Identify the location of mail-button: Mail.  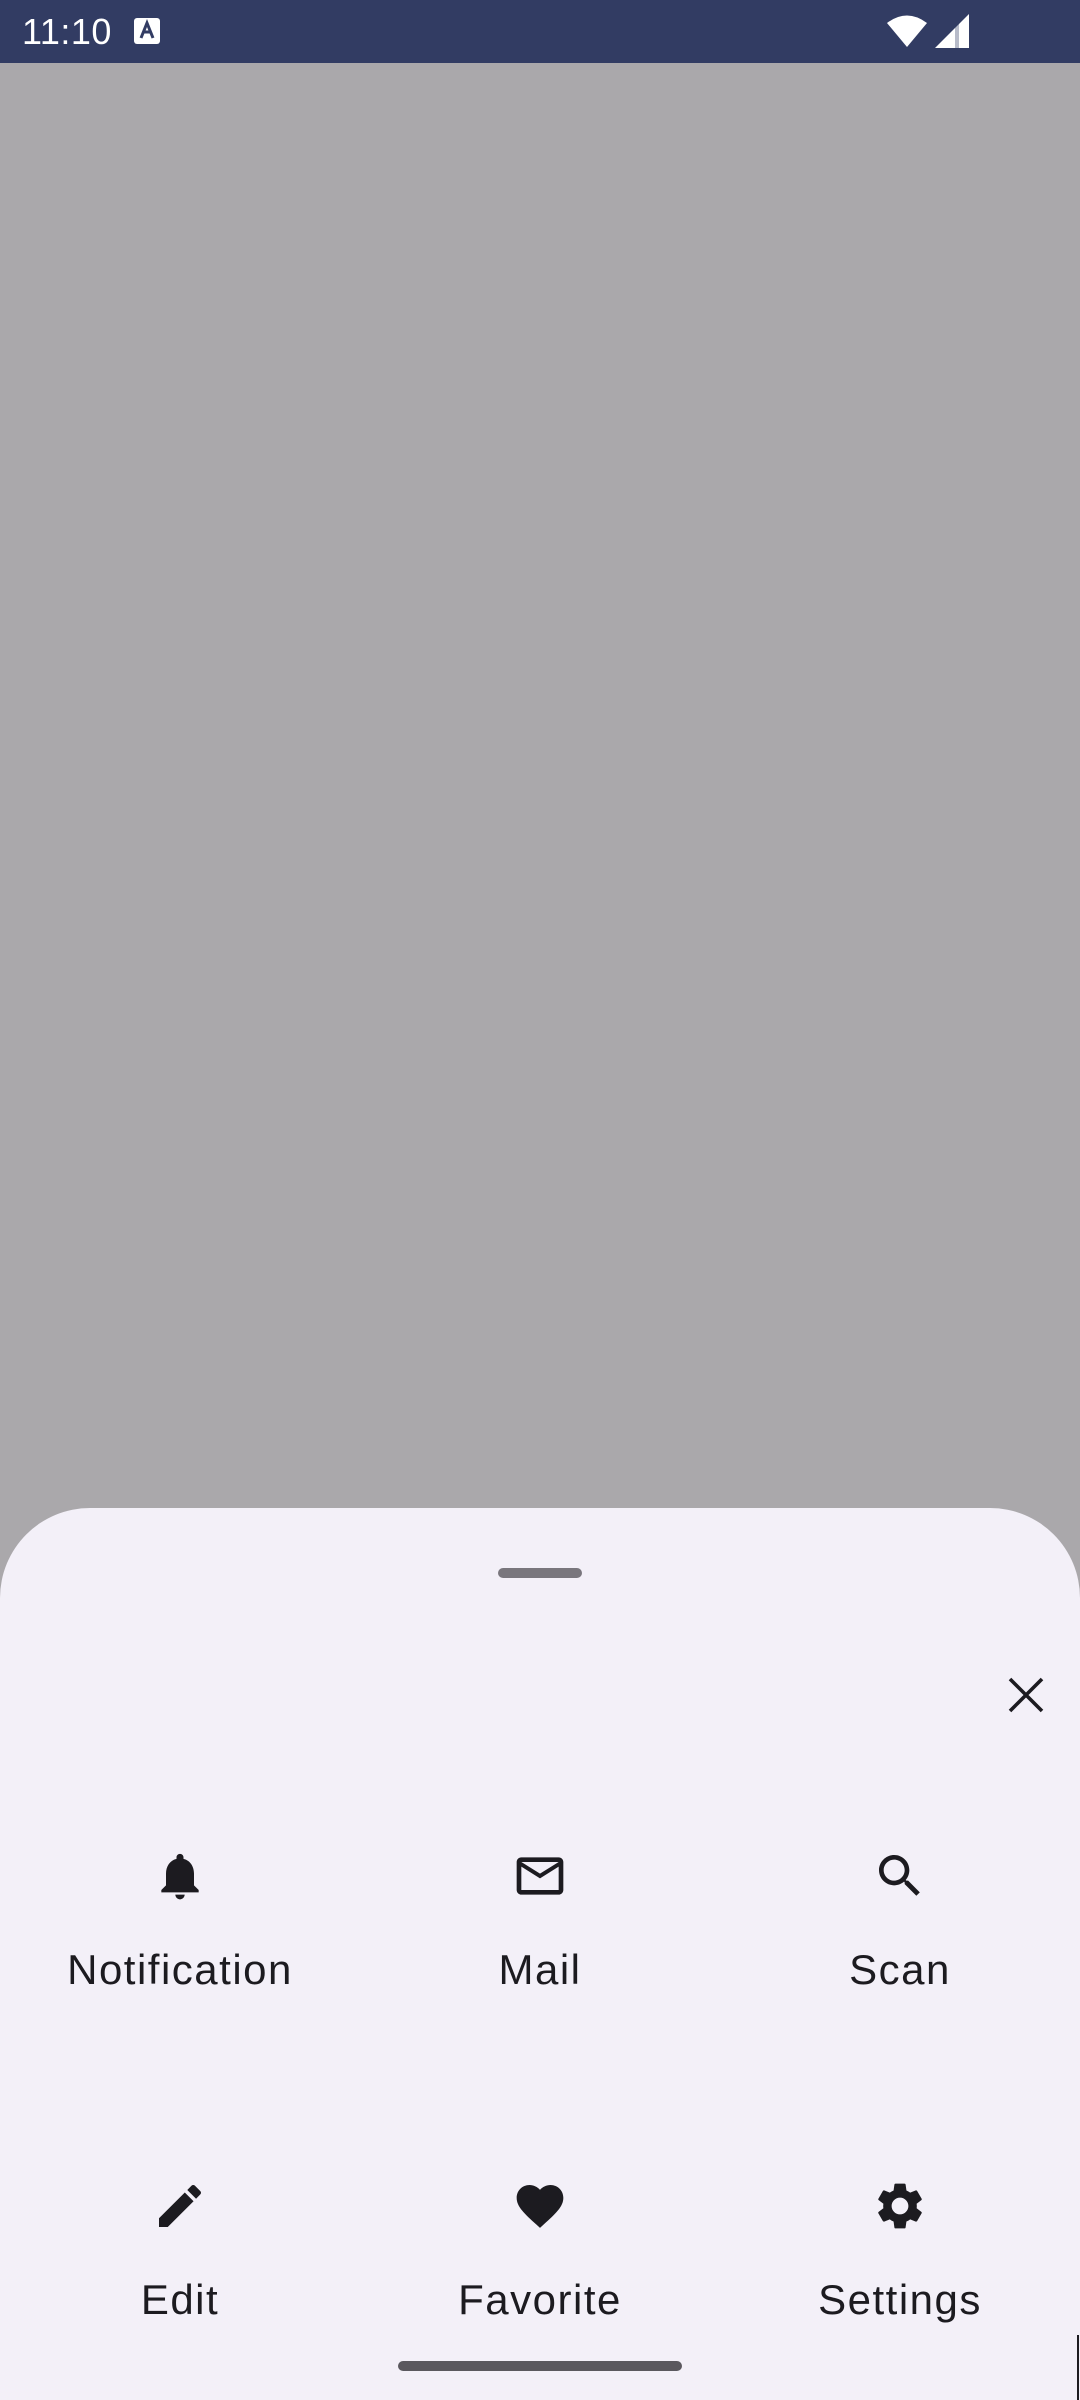
(540, 1946).